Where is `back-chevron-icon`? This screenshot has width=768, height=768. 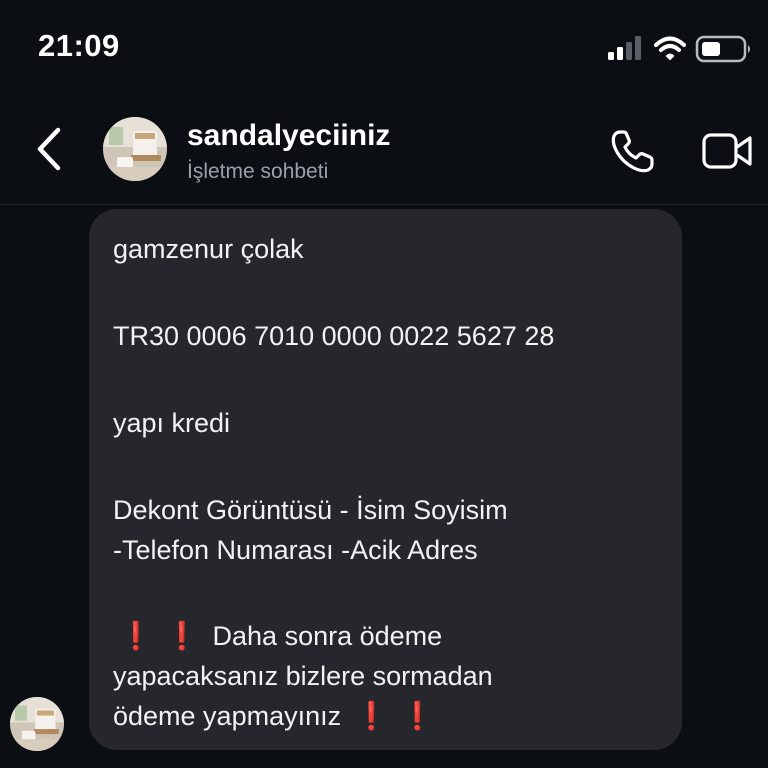
back-chevron-icon is located at coordinates (49, 149).